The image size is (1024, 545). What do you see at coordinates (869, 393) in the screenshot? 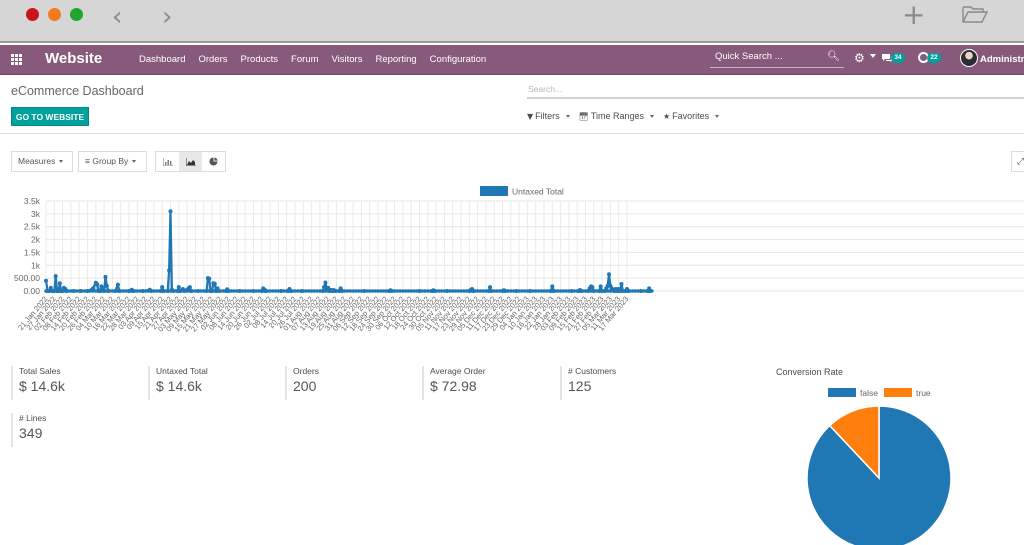
I see `legend-label-false: false` at bounding box center [869, 393].